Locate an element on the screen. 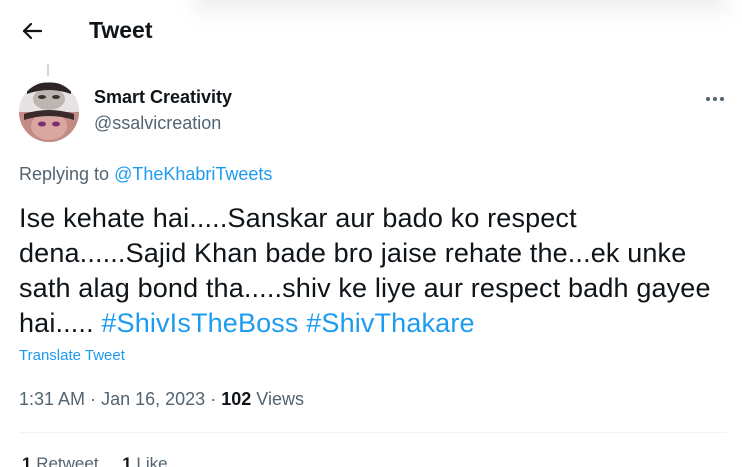 This screenshot has width=742, height=467. back-button is located at coordinates (32, 33).